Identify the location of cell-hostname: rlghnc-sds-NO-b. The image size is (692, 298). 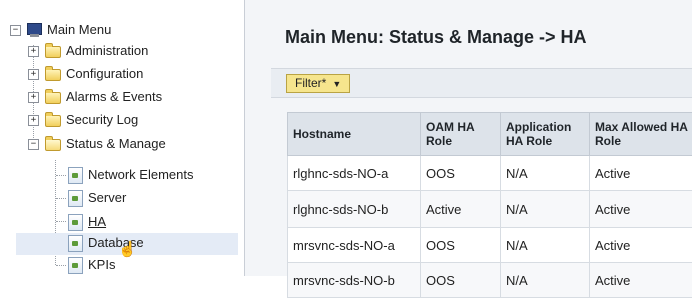
(354, 209).